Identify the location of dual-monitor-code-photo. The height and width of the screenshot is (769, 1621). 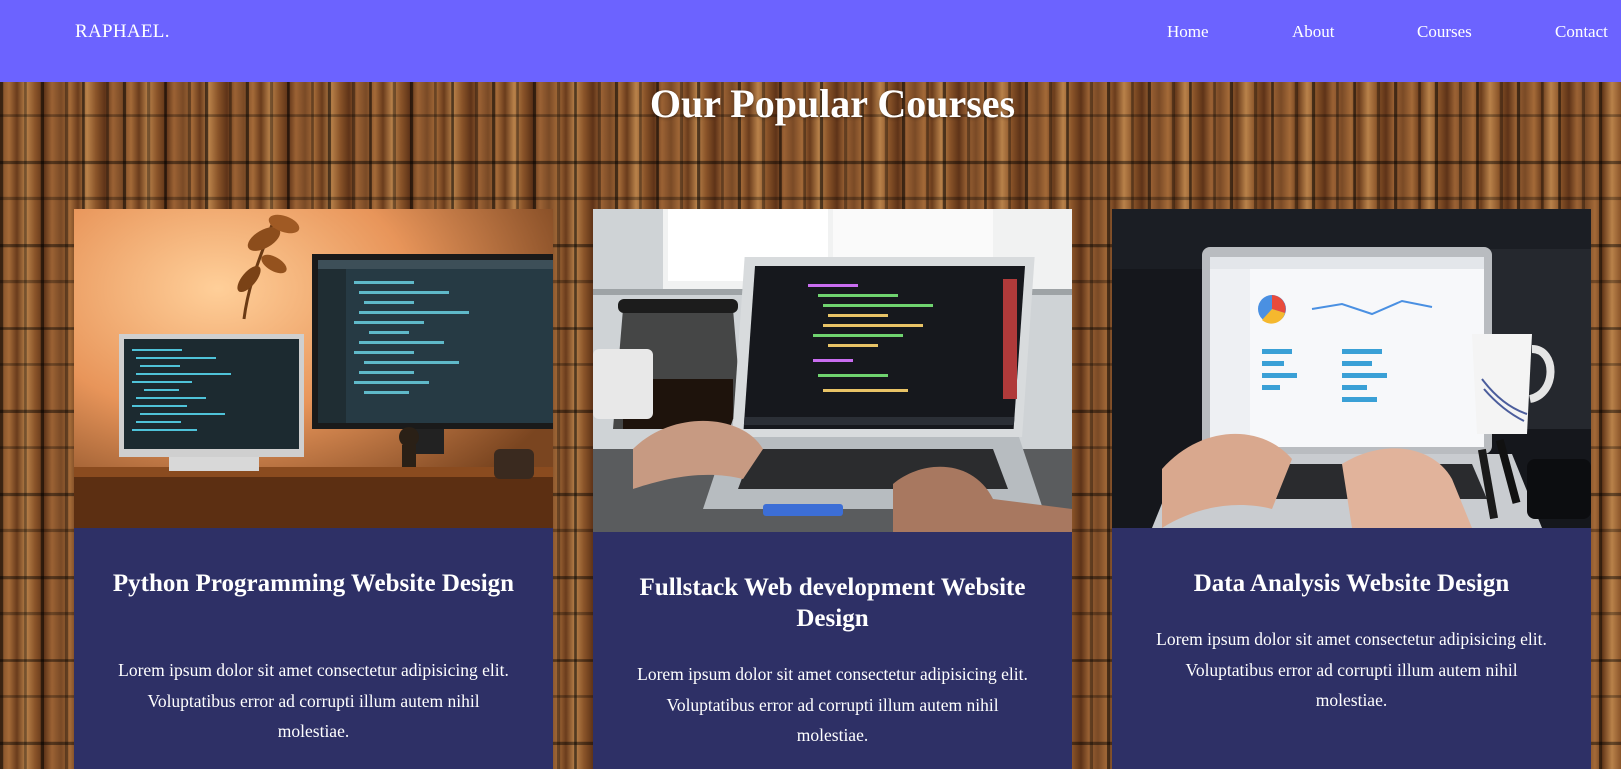
(313, 368).